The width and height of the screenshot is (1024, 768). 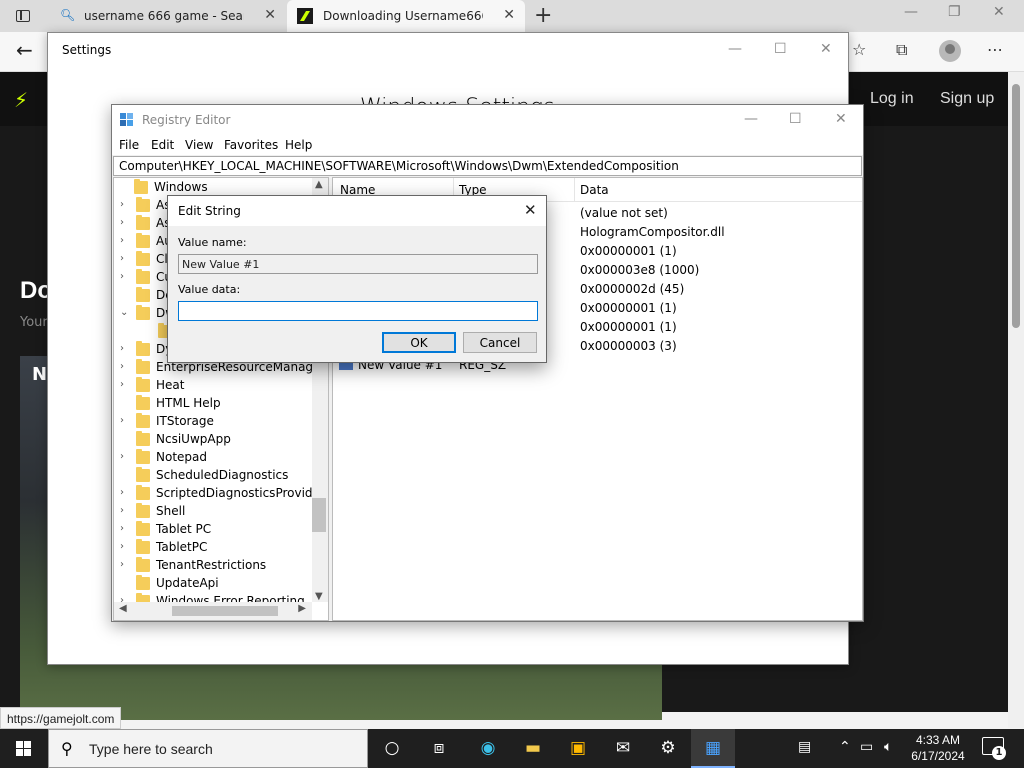 What do you see at coordinates (901, 50) in the screenshot?
I see `collections-icon: ⧉` at bounding box center [901, 50].